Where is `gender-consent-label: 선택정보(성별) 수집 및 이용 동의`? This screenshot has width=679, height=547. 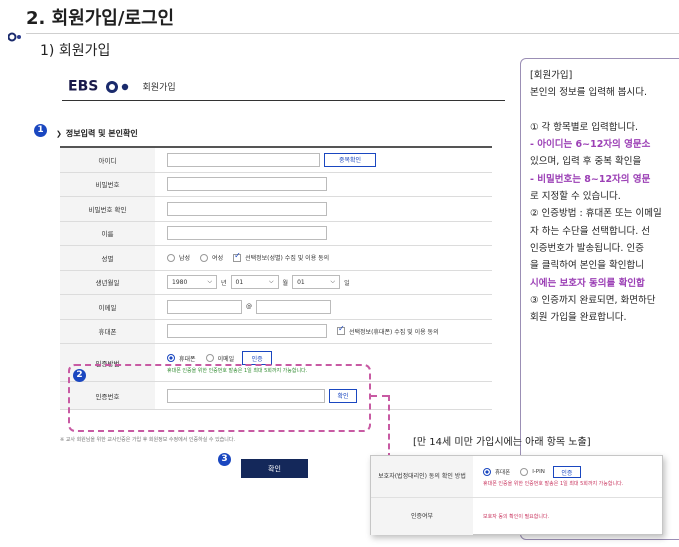 gender-consent-label: 선택정보(성별) 수집 및 이용 동의 is located at coordinates (287, 259).